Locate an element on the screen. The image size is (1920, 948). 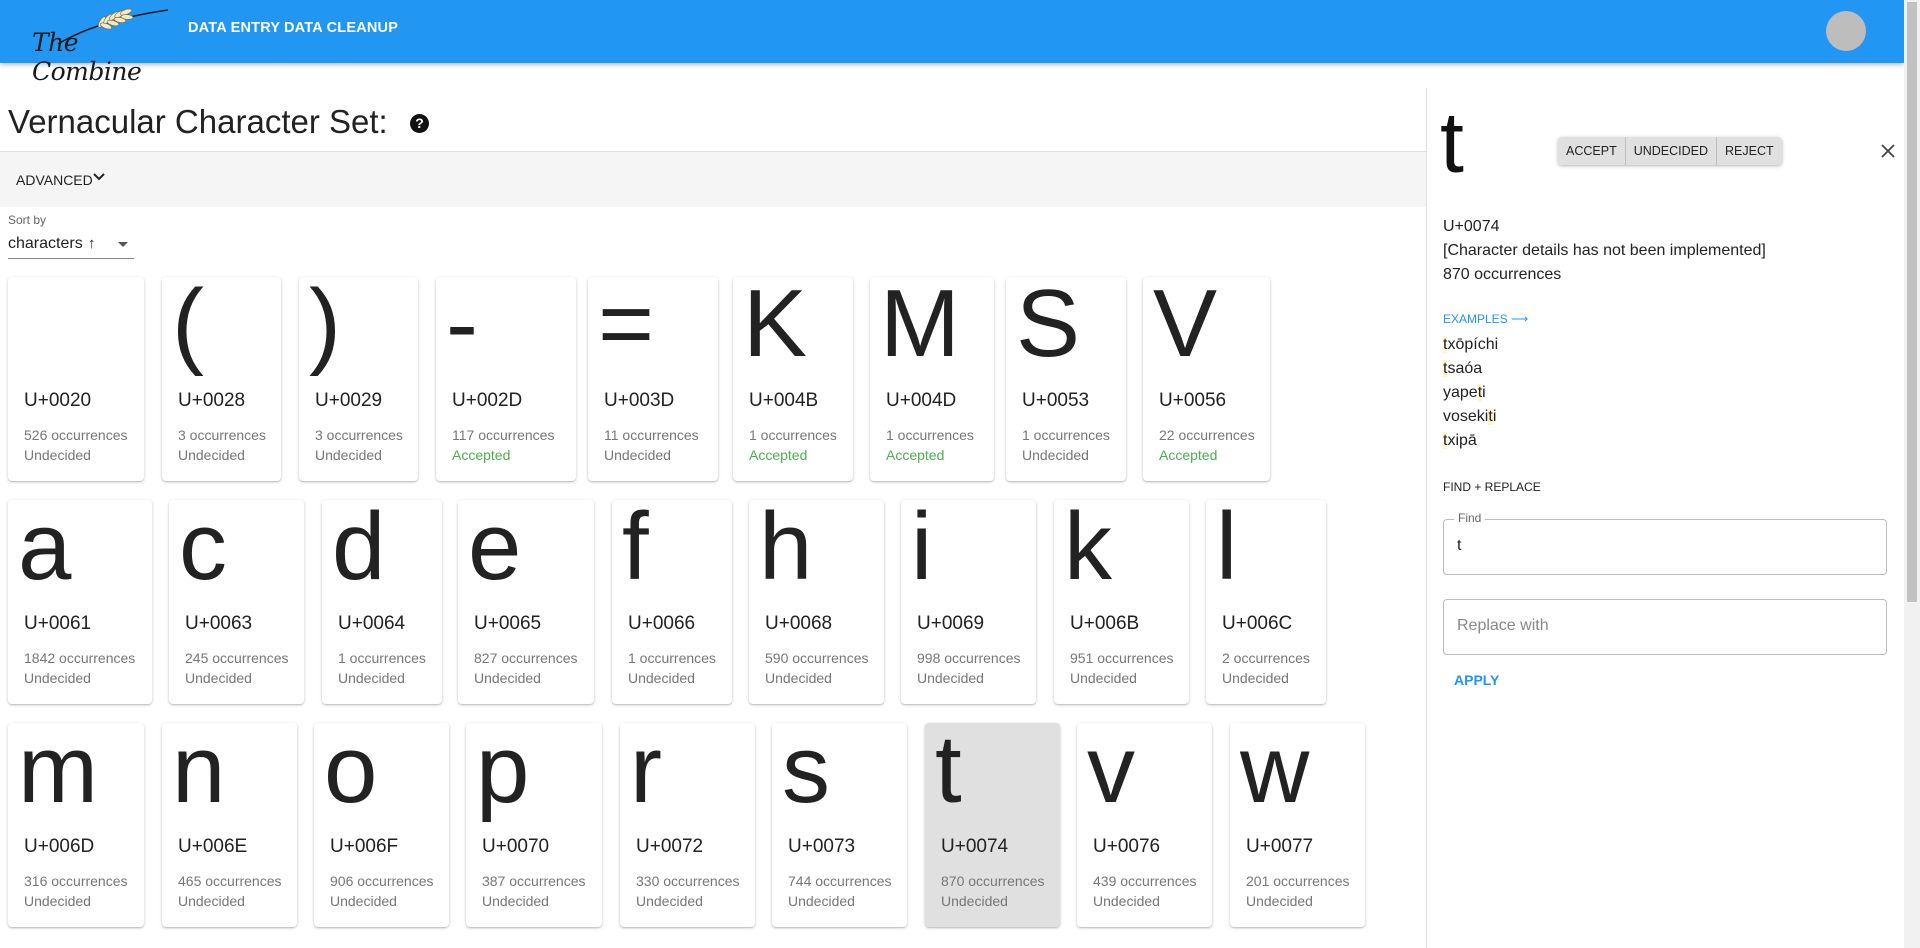
character-card: i U+0069 998 occurrences Undecided is located at coordinates (968, 602).